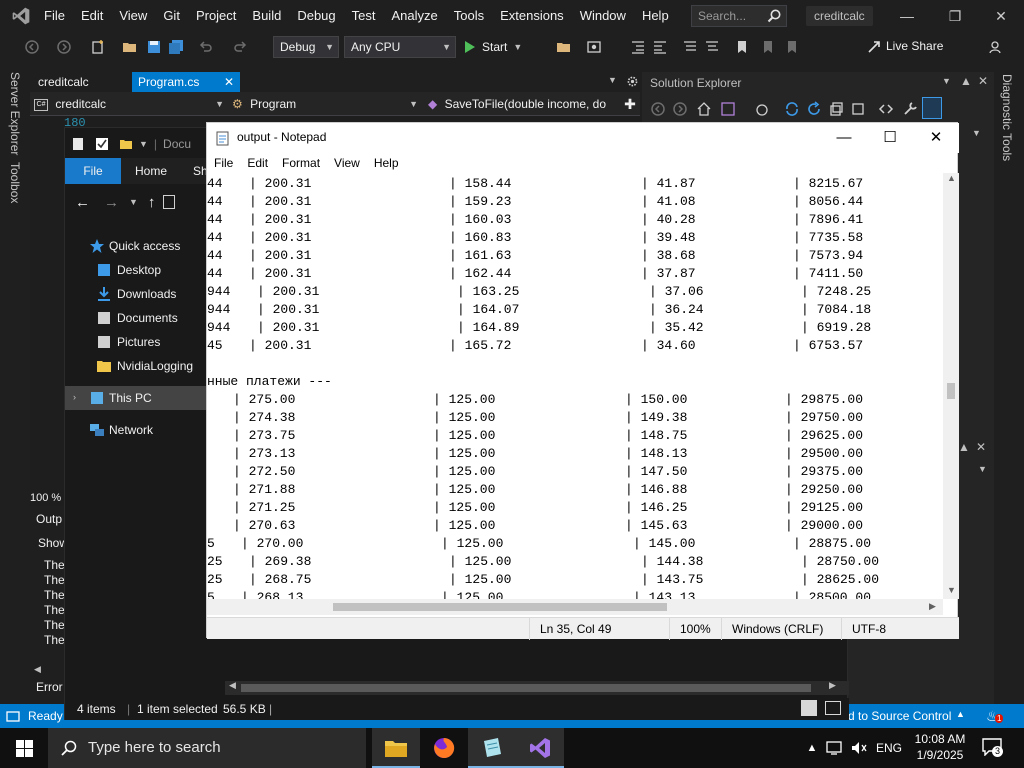 The height and width of the screenshot is (768, 1024). Describe the element at coordinates (859, 748) in the screenshot. I see `volume-muted-icon` at that location.